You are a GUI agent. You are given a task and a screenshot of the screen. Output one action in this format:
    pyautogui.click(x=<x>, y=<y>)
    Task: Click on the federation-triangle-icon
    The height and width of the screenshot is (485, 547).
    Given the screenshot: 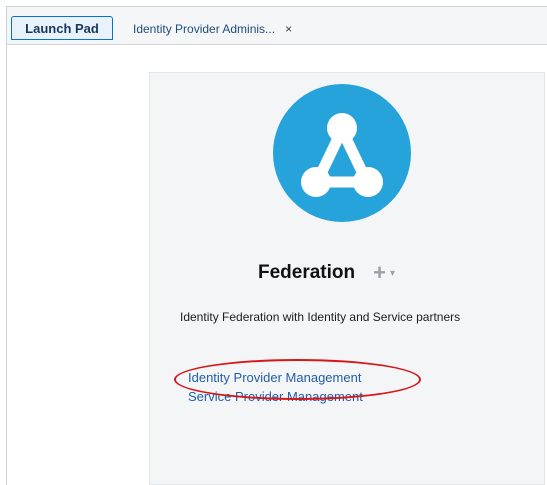 What is the action you would take?
    pyautogui.click(x=342, y=155)
    